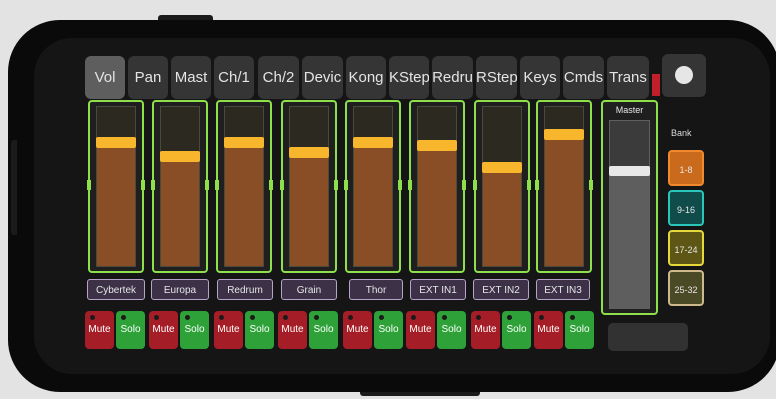 The width and height of the screenshot is (776, 399). Describe the element at coordinates (309, 289) in the screenshot. I see `channel-name-button: Grain` at that location.